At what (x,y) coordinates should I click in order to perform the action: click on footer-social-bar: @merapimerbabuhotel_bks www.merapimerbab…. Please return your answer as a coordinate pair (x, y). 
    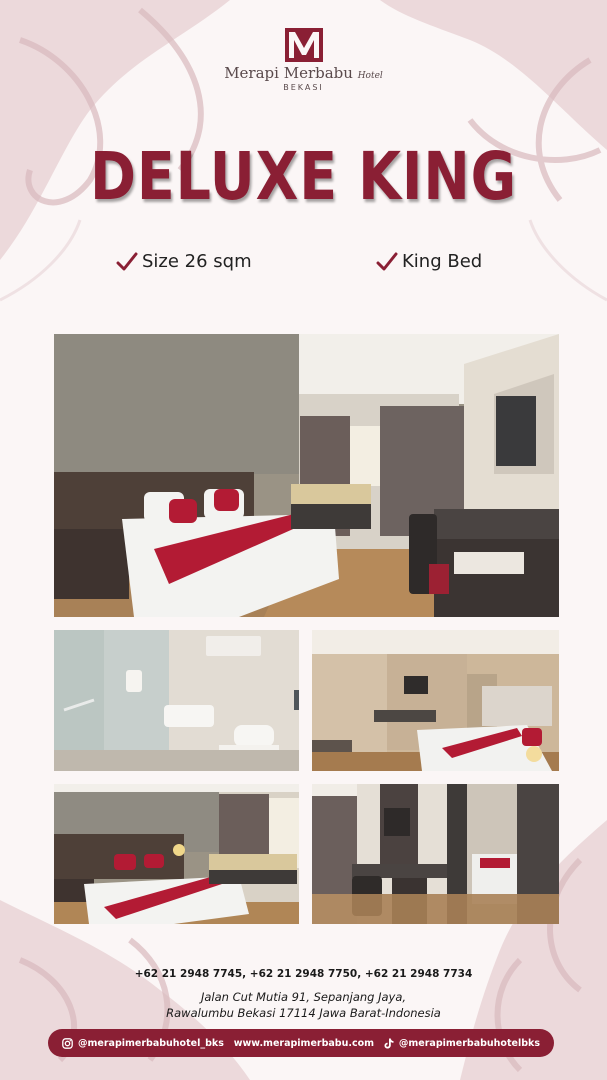
    Looking at the image, I should click on (301, 1043).